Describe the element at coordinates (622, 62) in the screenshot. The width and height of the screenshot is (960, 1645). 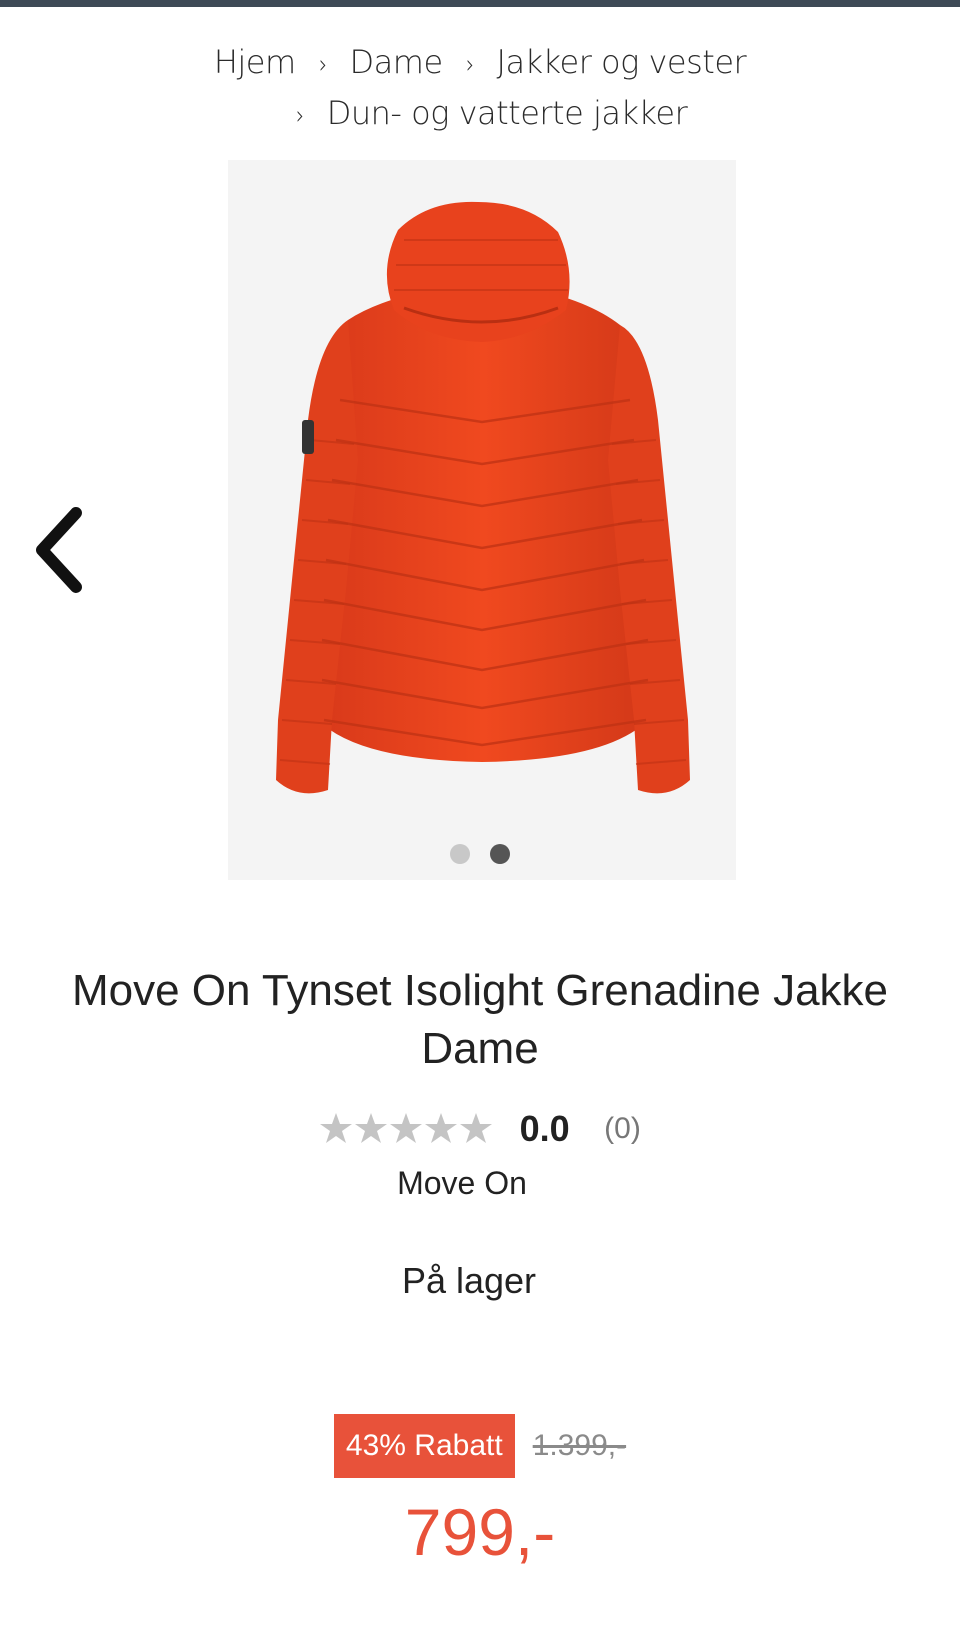
I see `breadcrumb-item-jakker-og-vester: Jakker og vester` at that location.